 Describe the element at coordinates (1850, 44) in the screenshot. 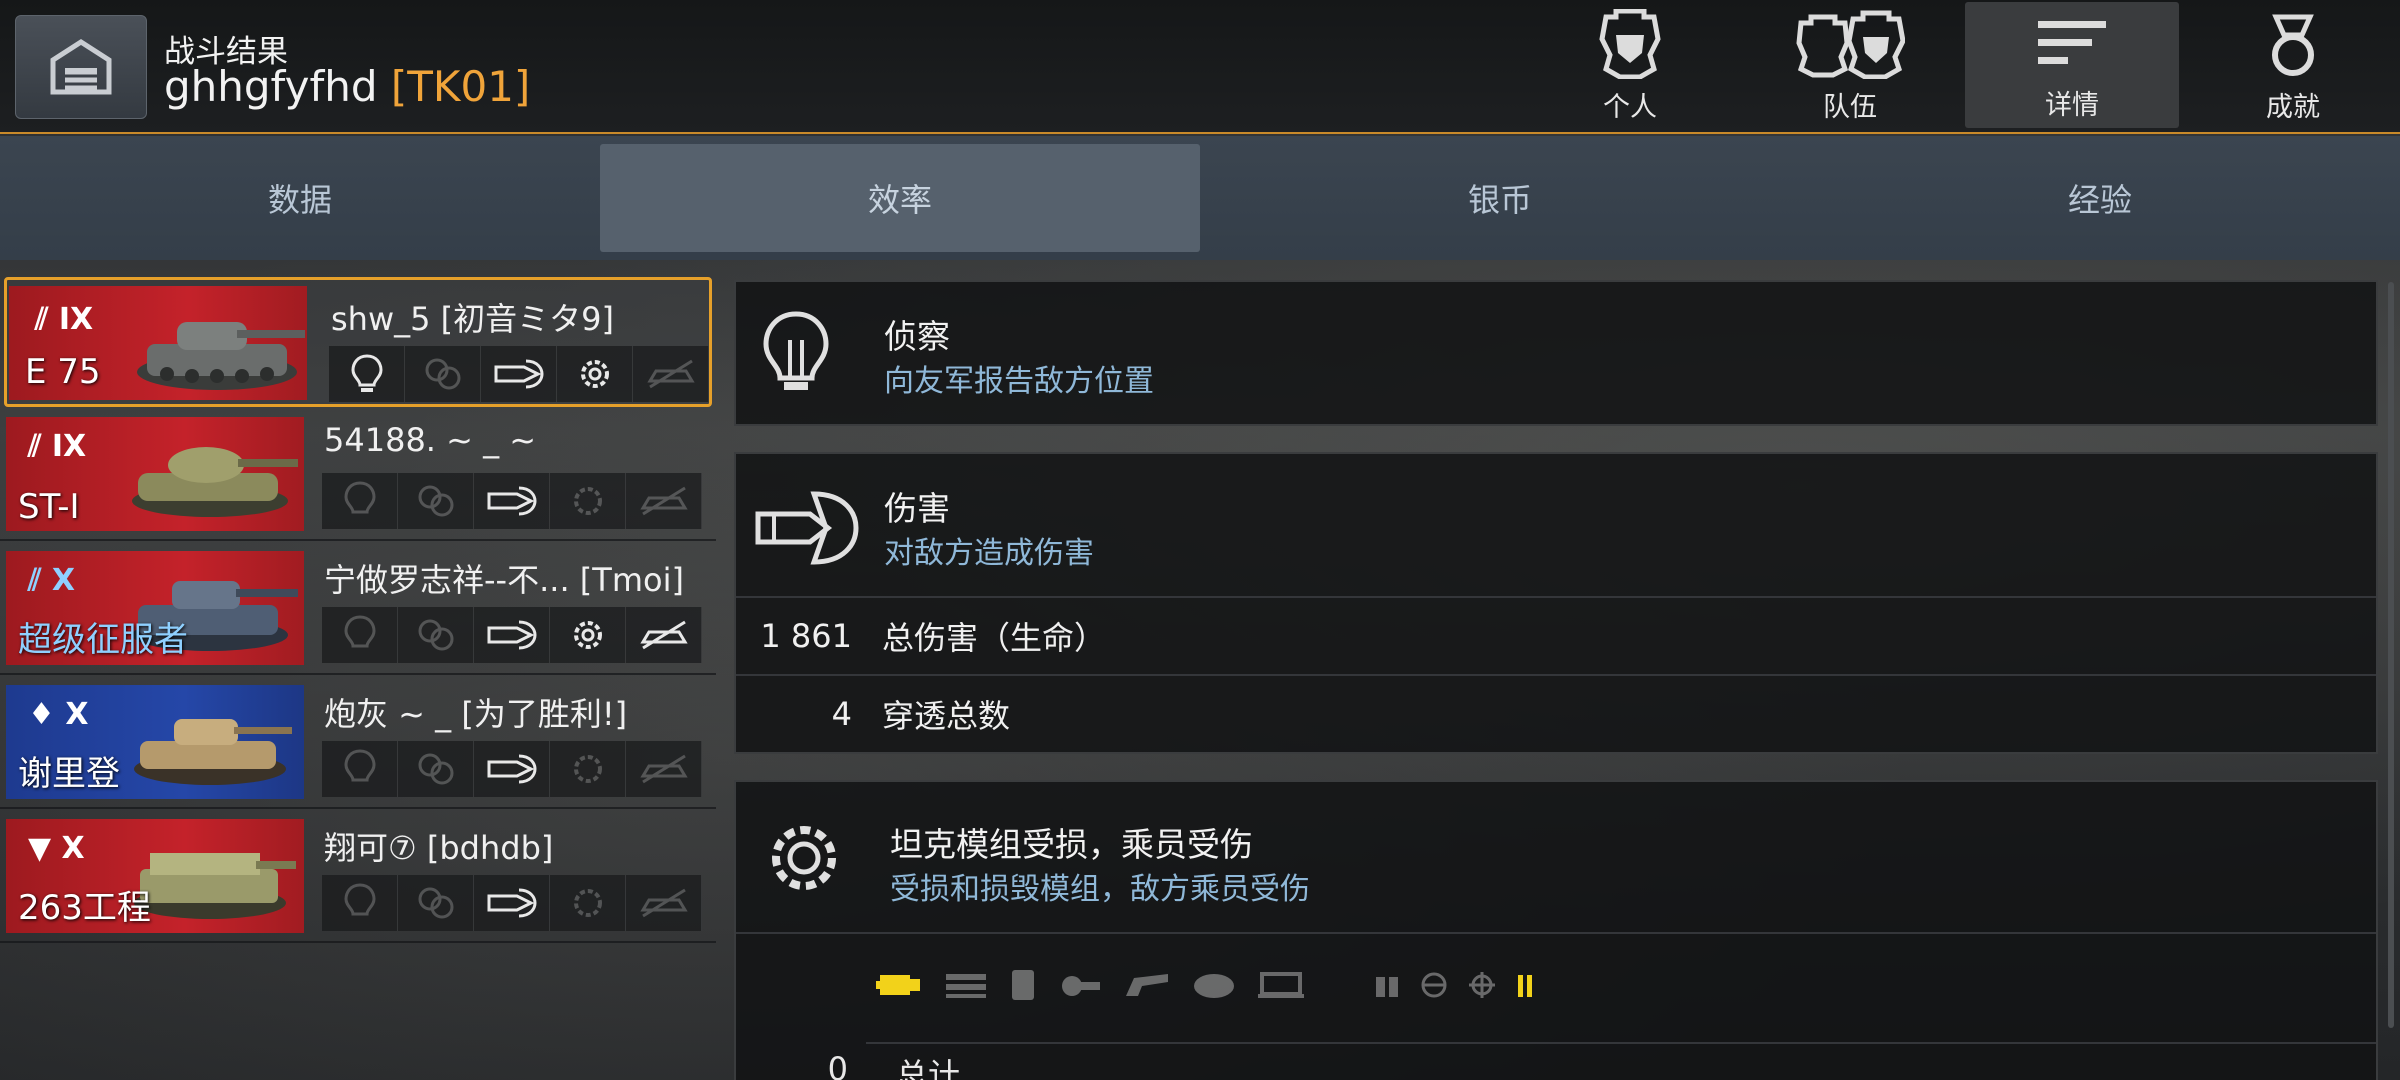

I see `team-helmets-icon` at that location.